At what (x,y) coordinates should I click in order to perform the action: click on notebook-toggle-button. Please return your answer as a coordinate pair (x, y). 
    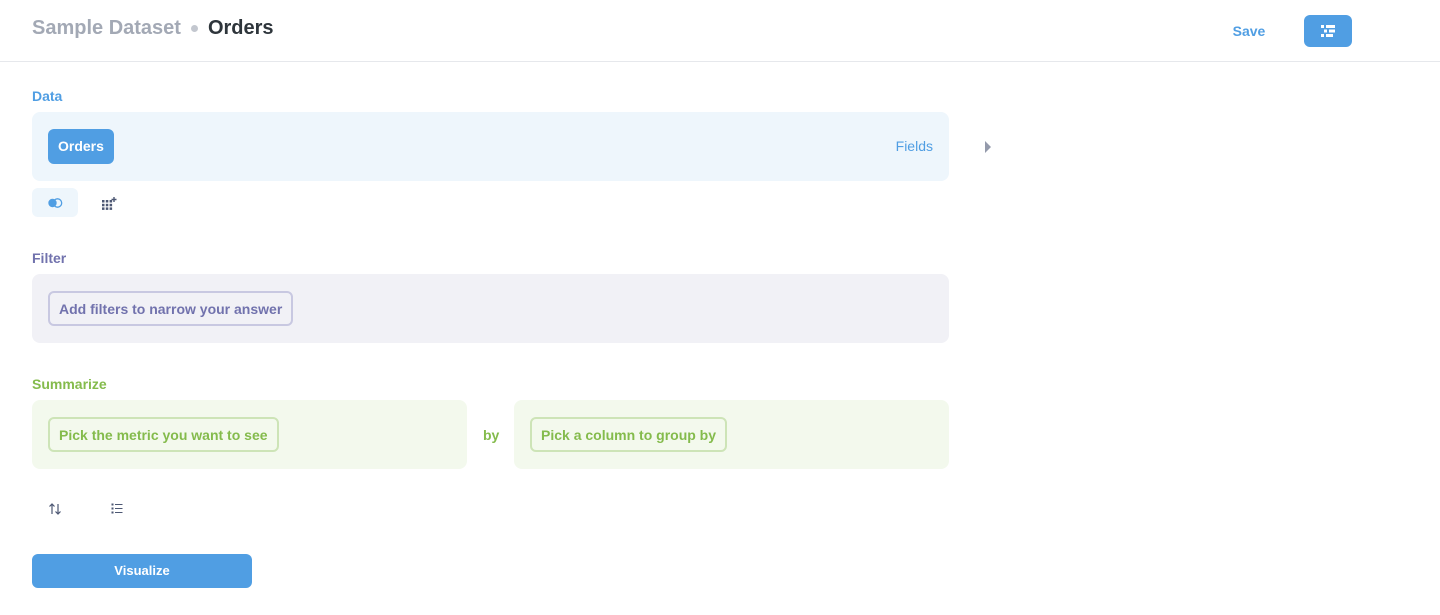
    Looking at the image, I should click on (1328, 31).